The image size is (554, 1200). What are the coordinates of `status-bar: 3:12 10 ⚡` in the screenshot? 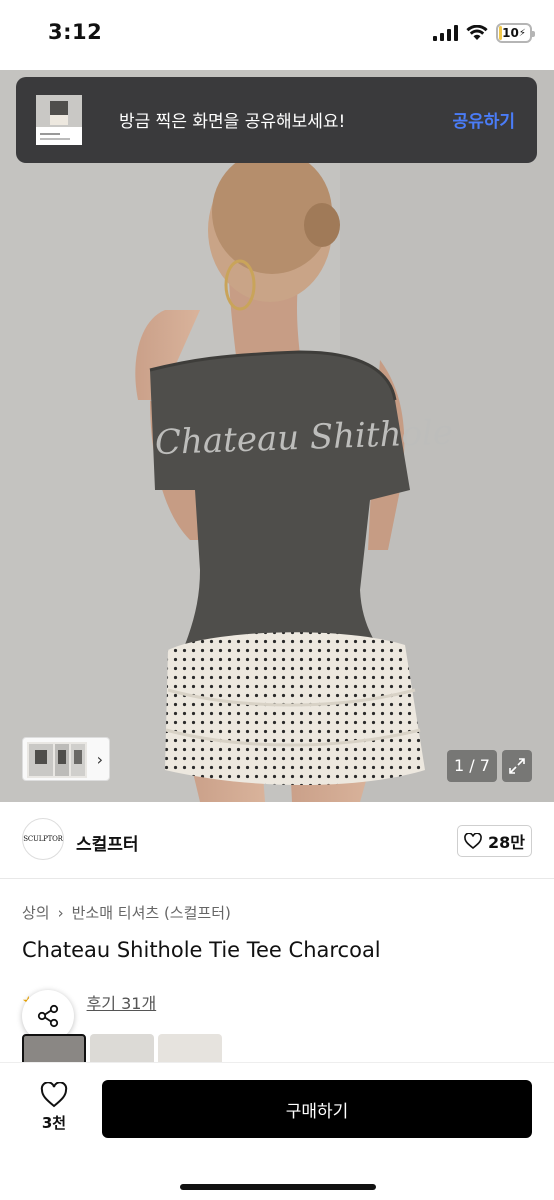 It's located at (277, 35).